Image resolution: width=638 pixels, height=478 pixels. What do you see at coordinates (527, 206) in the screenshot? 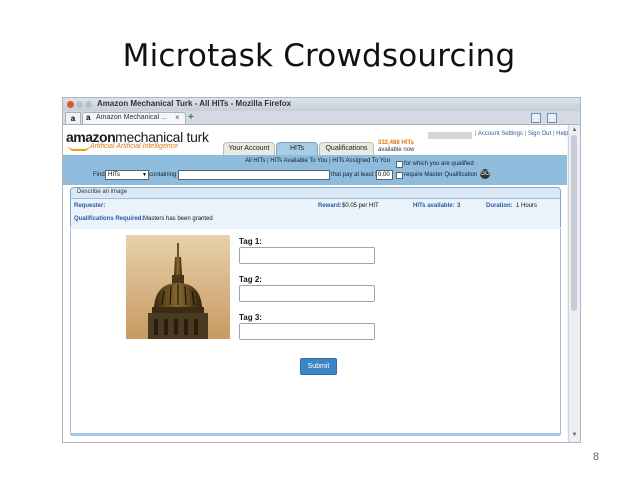
I see `duration-value: 1 Hours` at bounding box center [527, 206].